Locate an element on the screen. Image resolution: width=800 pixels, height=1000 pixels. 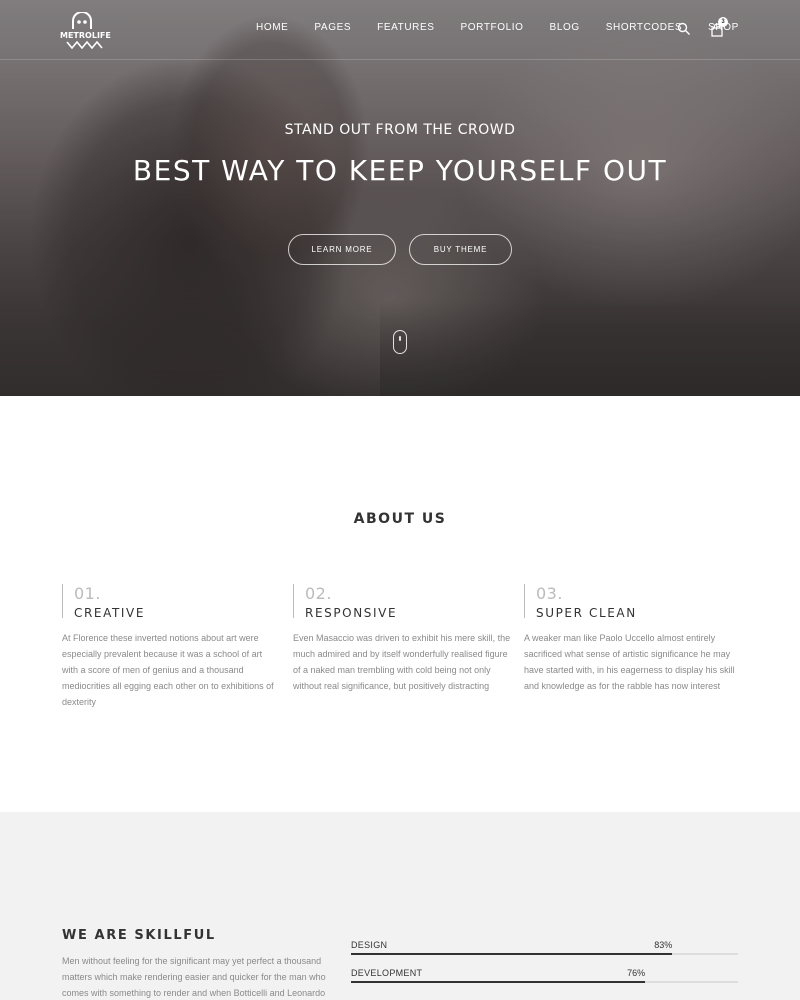
cart-button: 3 is located at coordinates (720, 27).